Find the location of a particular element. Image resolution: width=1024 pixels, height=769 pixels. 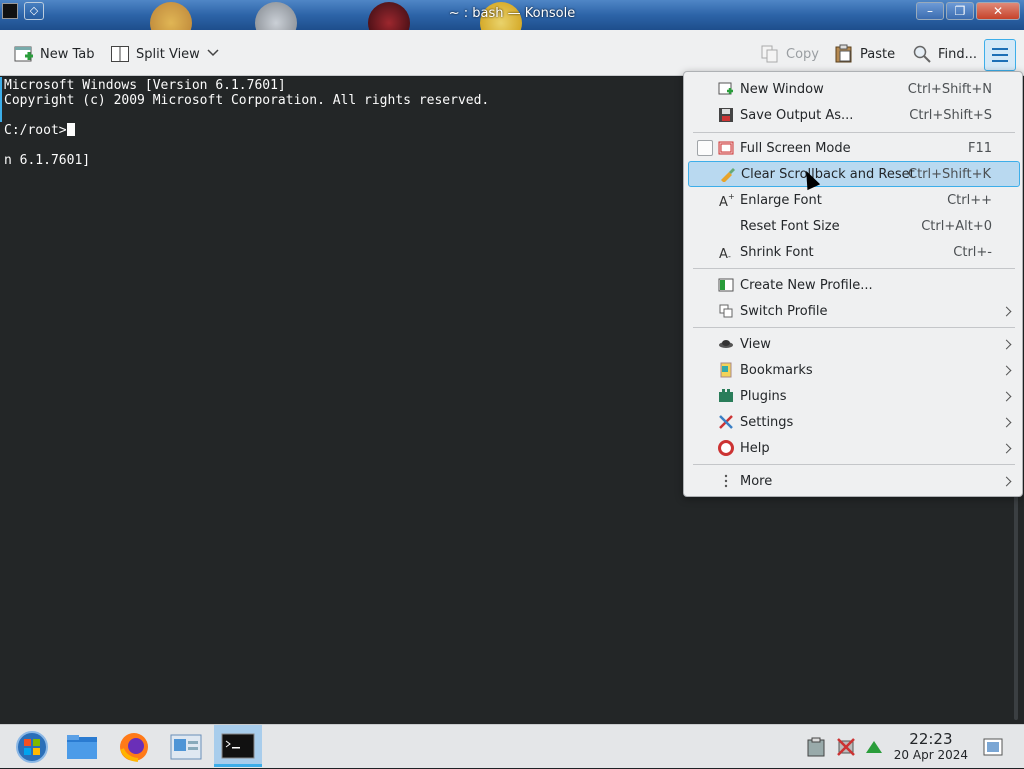

menu-item-reset-font-size: Reset Font Size Ctrl+Alt+0 is located at coordinates (854, 226).